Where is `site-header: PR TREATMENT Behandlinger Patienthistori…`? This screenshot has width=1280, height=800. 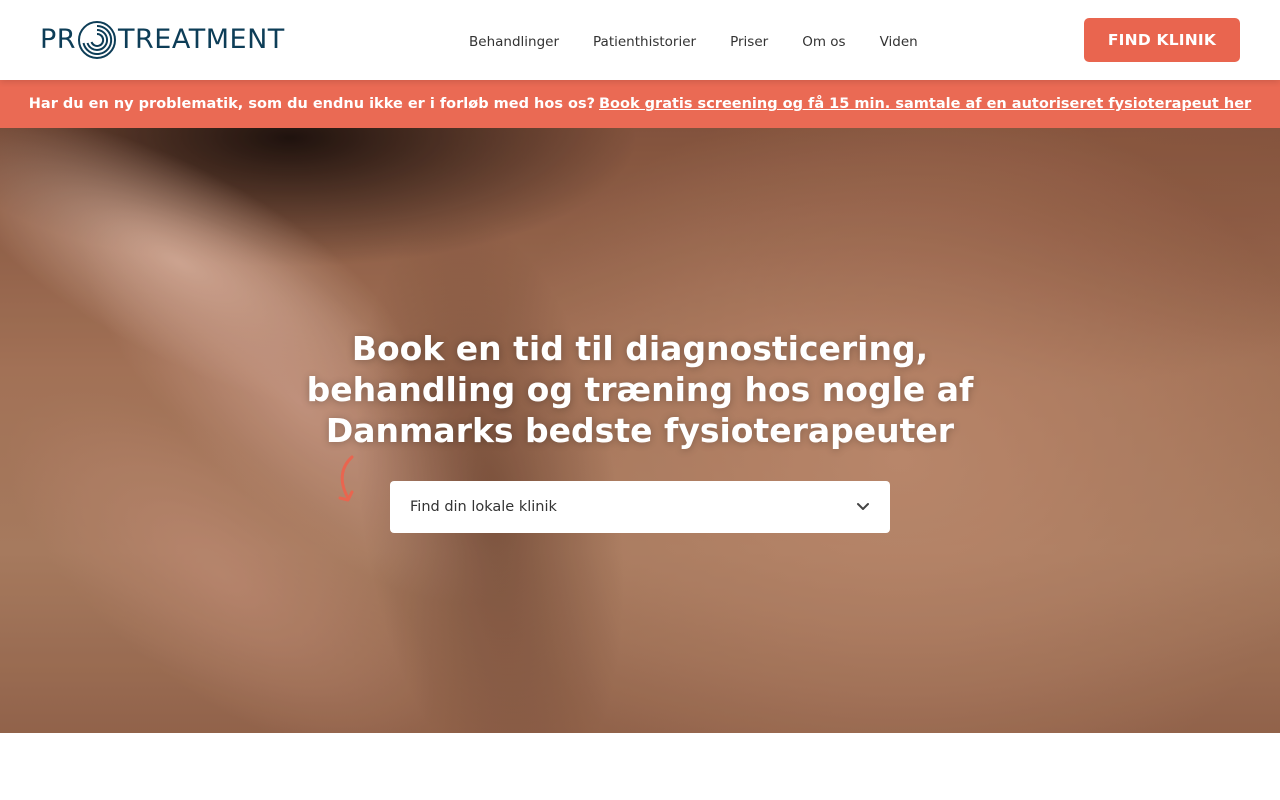 site-header: PR TREATMENT Behandlinger Patienthistori… is located at coordinates (640, 40).